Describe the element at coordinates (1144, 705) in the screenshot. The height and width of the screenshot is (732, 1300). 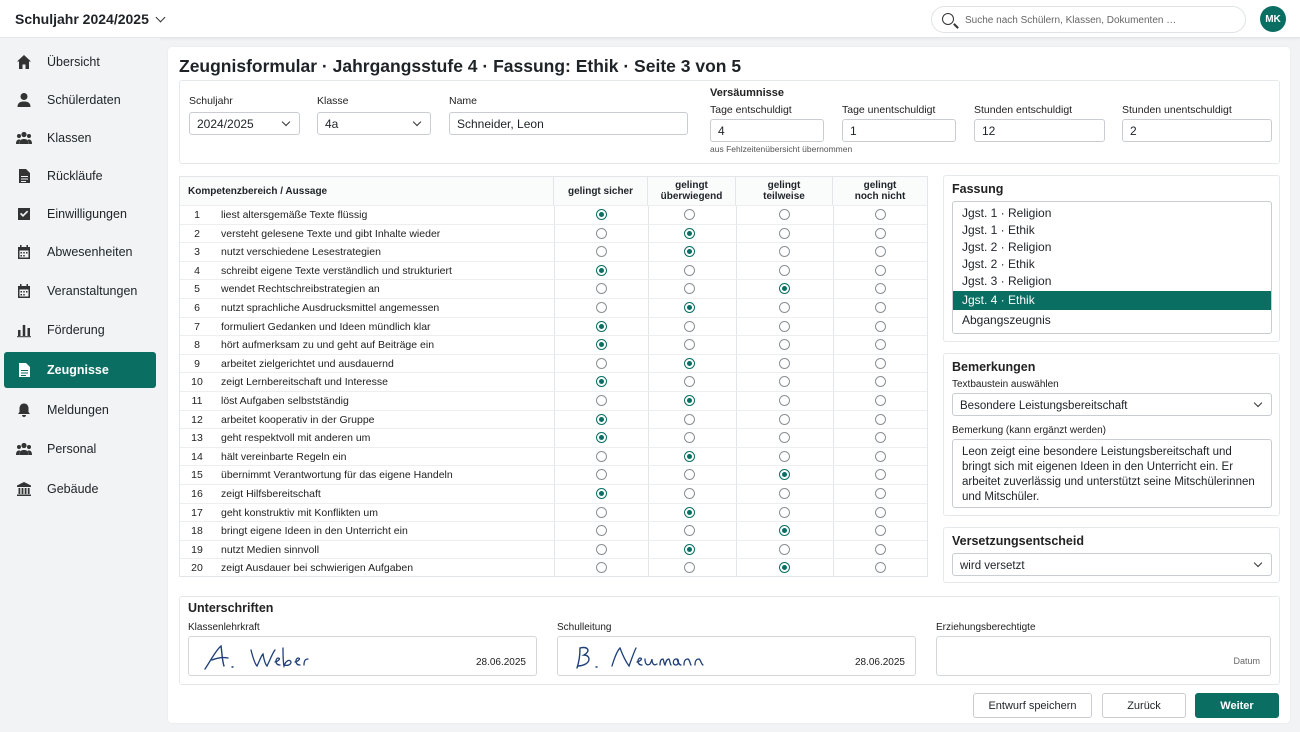
I see `back-button: Zurück` at that location.